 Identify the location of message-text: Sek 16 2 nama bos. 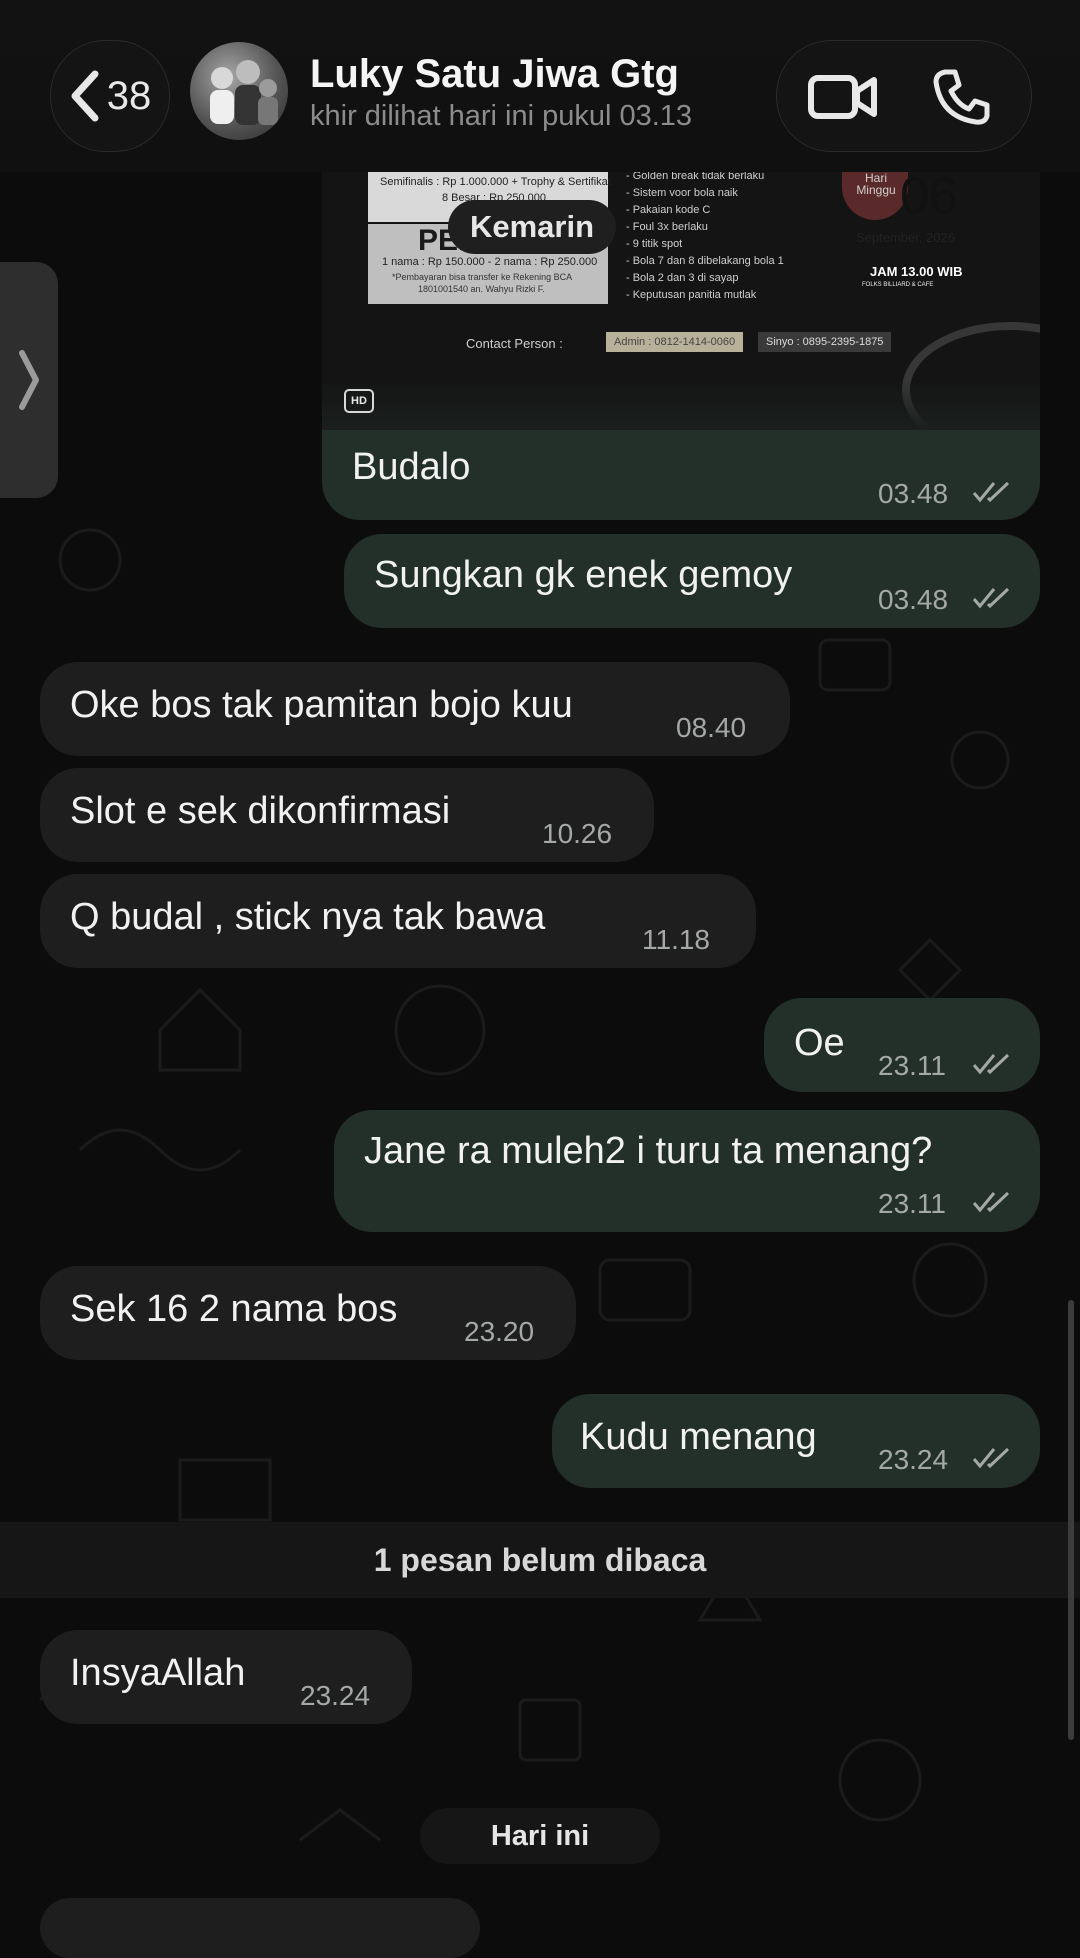
(234, 1309).